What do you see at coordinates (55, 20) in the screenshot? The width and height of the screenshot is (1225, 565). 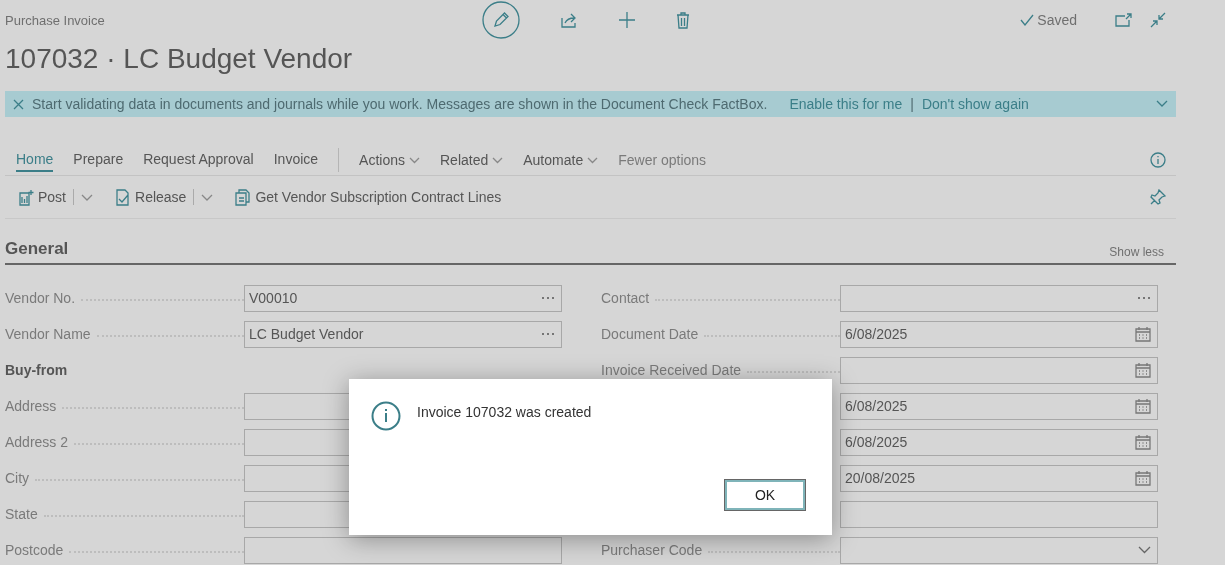 I see `page-type-label: Purchase Invoice` at bounding box center [55, 20].